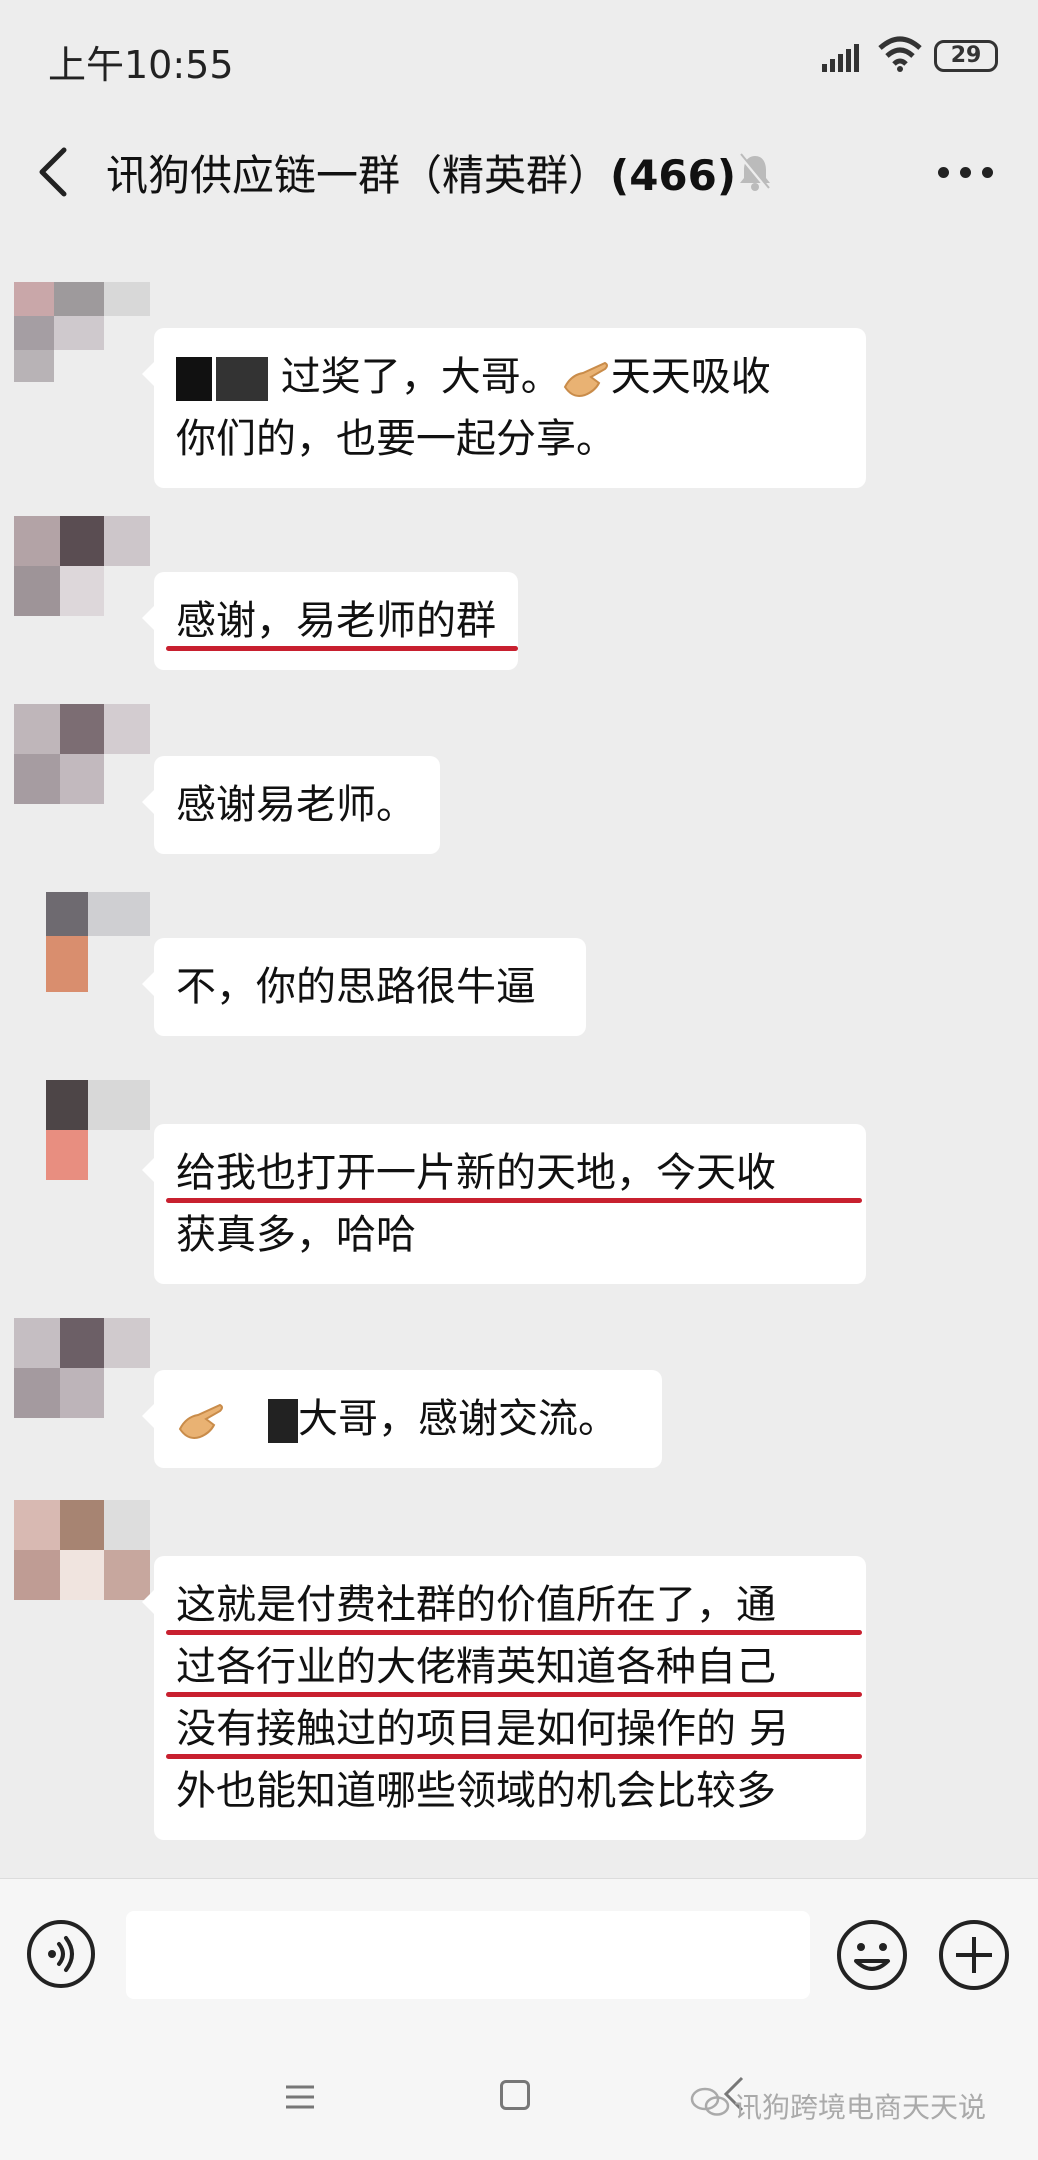 The image size is (1038, 2160). I want to click on message-text: 天天吸收, so click(690, 377).